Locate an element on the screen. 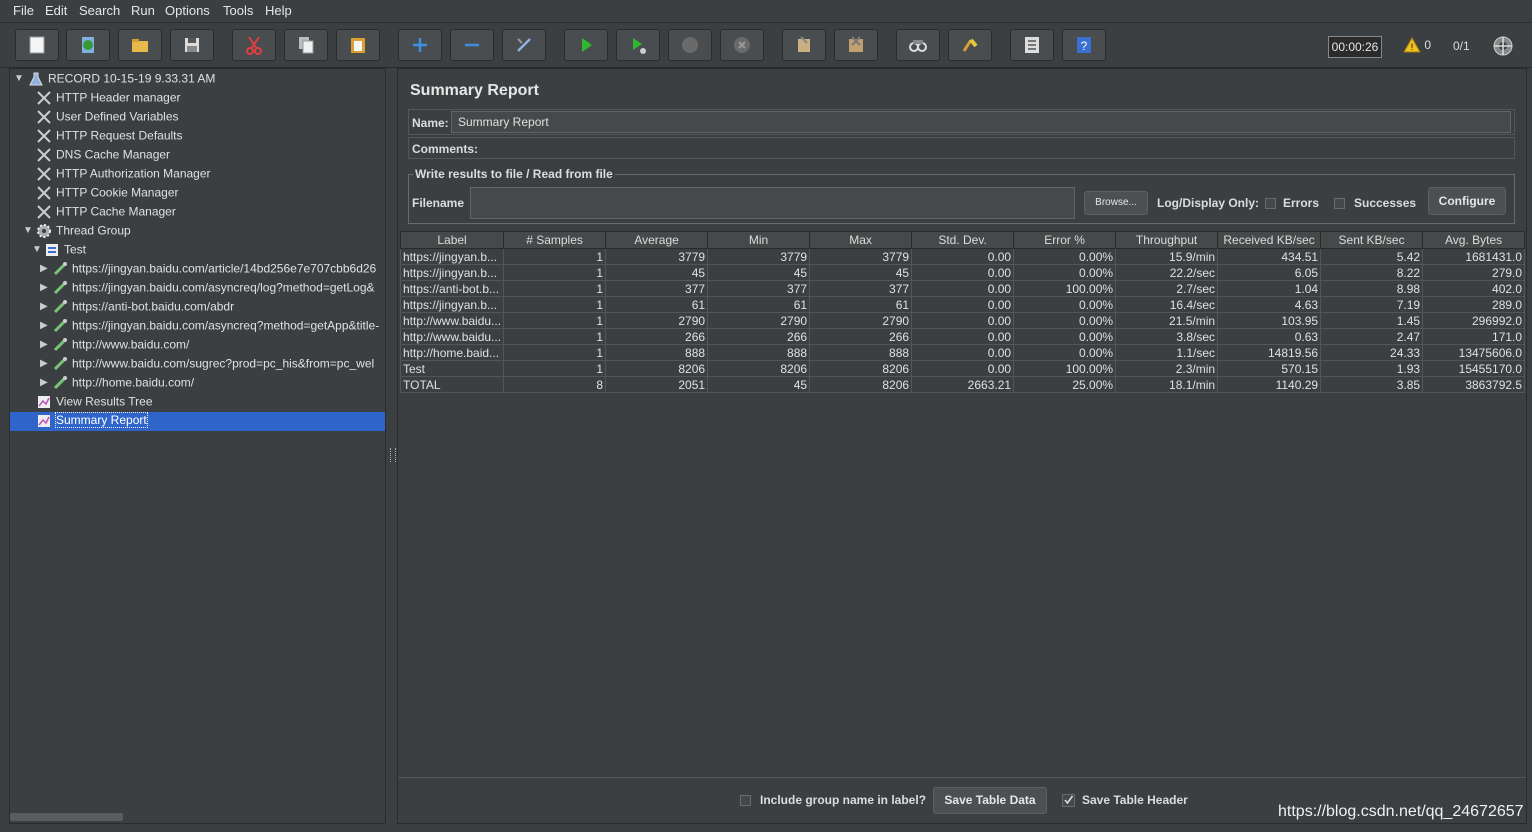 The image size is (1532, 832). function-helper-button is located at coordinates (1032, 45).